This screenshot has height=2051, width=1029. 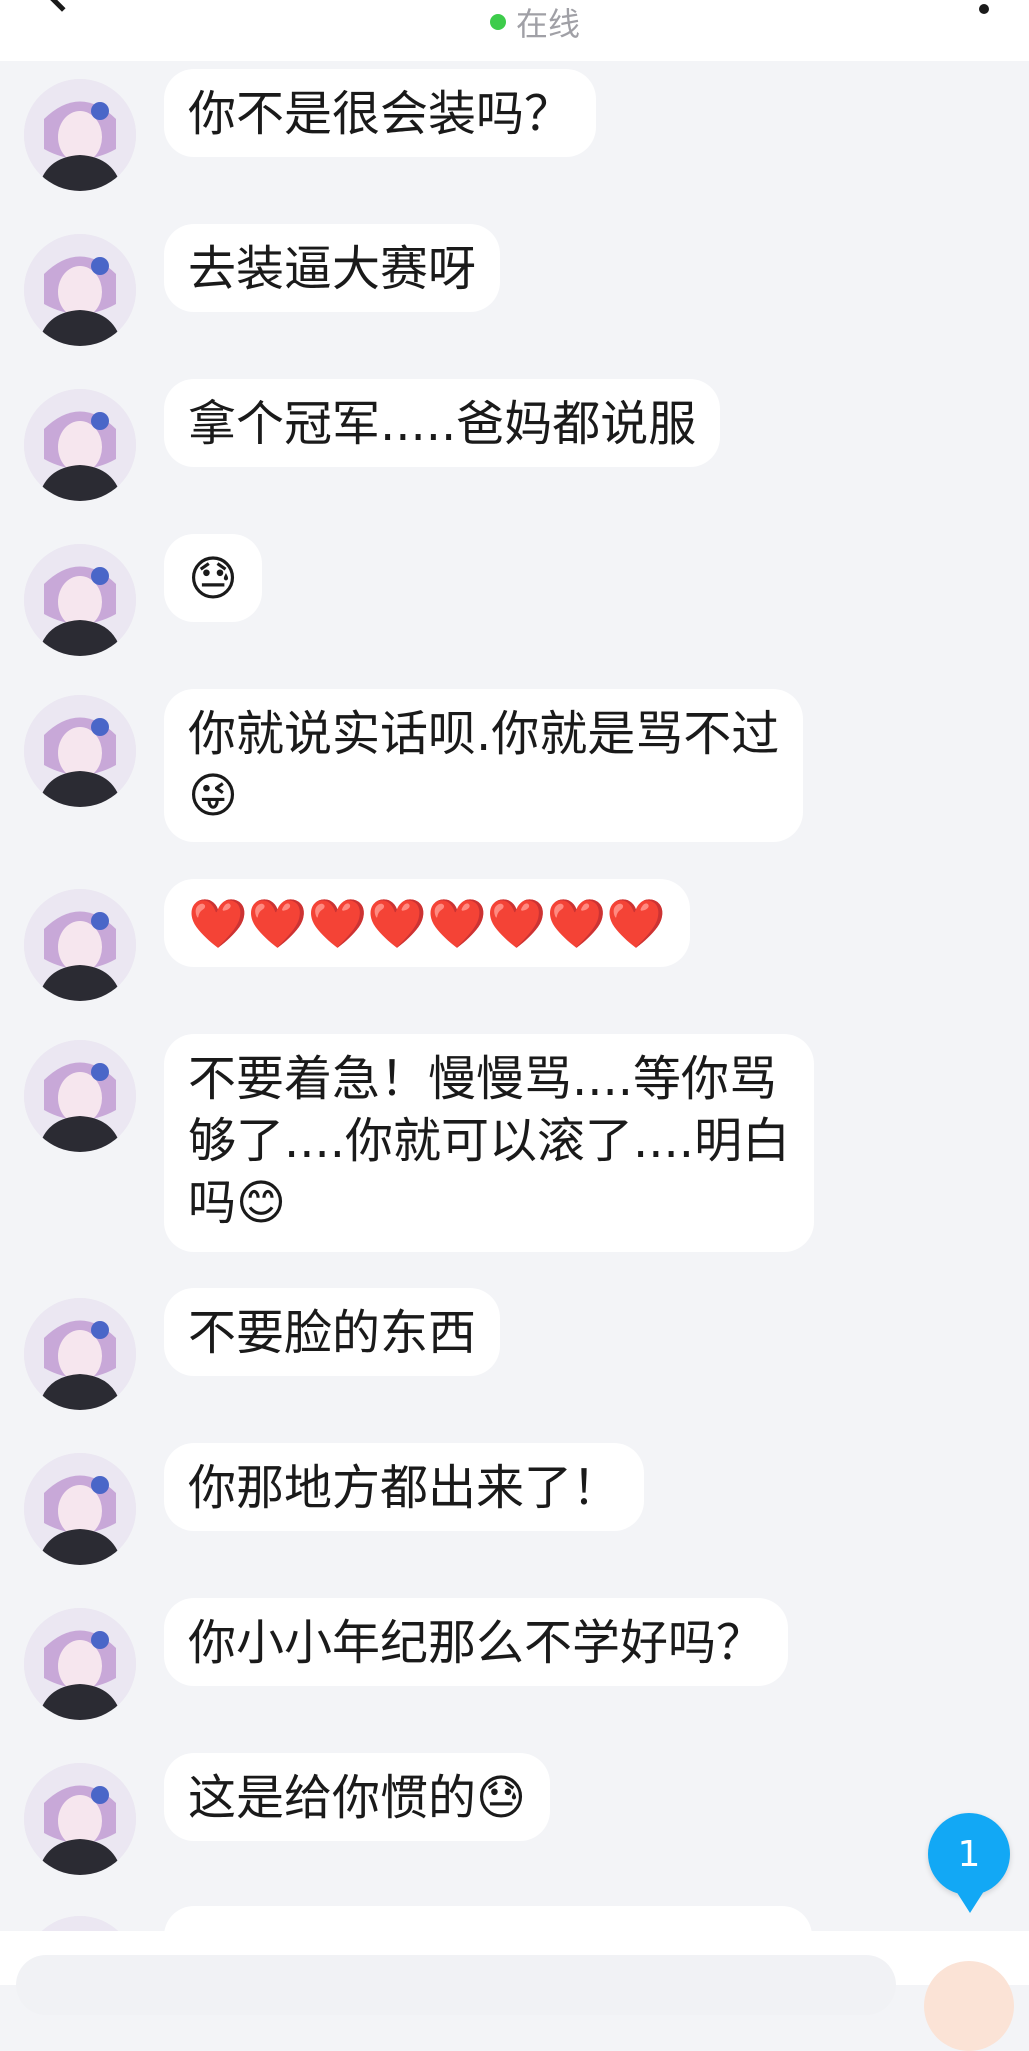 I want to click on online-status: 在线, so click(x=535, y=22).